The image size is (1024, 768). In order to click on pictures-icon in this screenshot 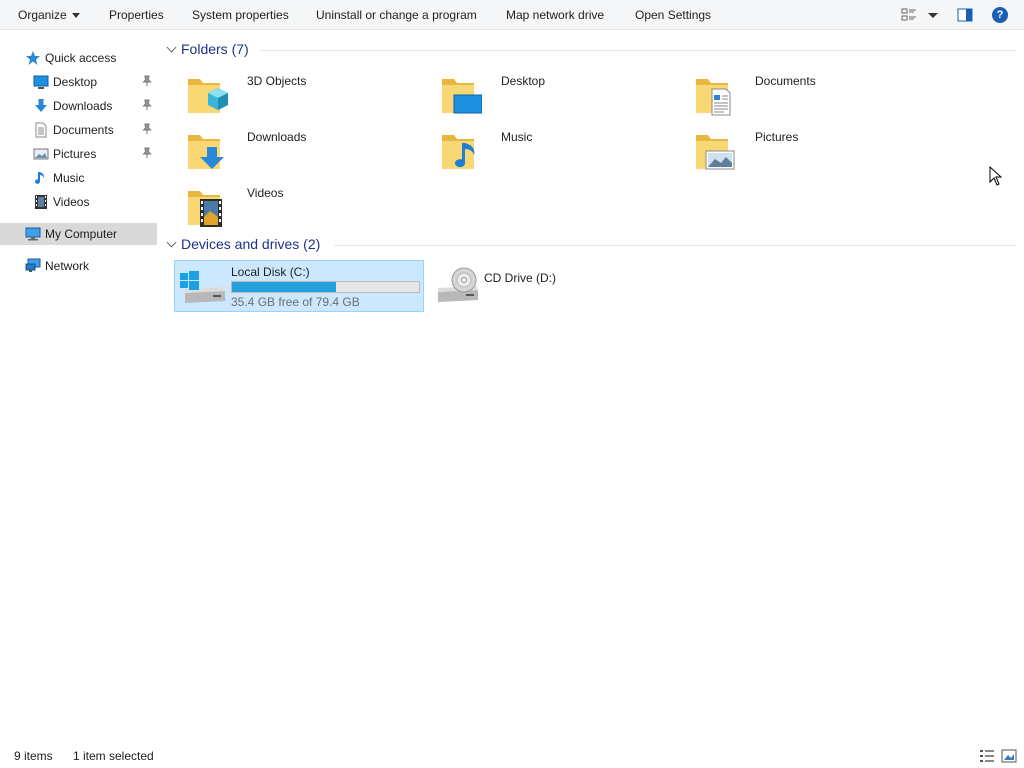, I will do `click(41, 154)`.